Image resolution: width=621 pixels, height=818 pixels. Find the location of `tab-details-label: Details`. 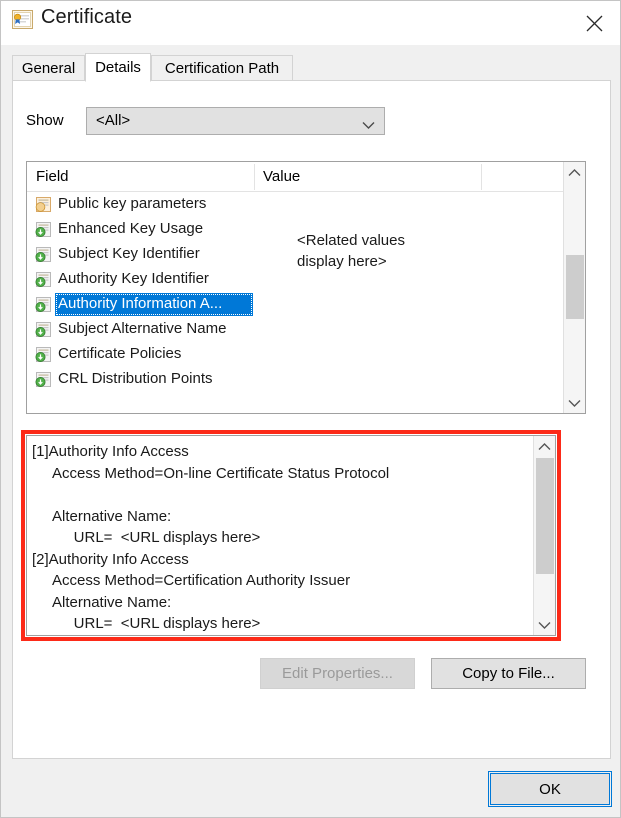

tab-details-label: Details is located at coordinates (118, 67).